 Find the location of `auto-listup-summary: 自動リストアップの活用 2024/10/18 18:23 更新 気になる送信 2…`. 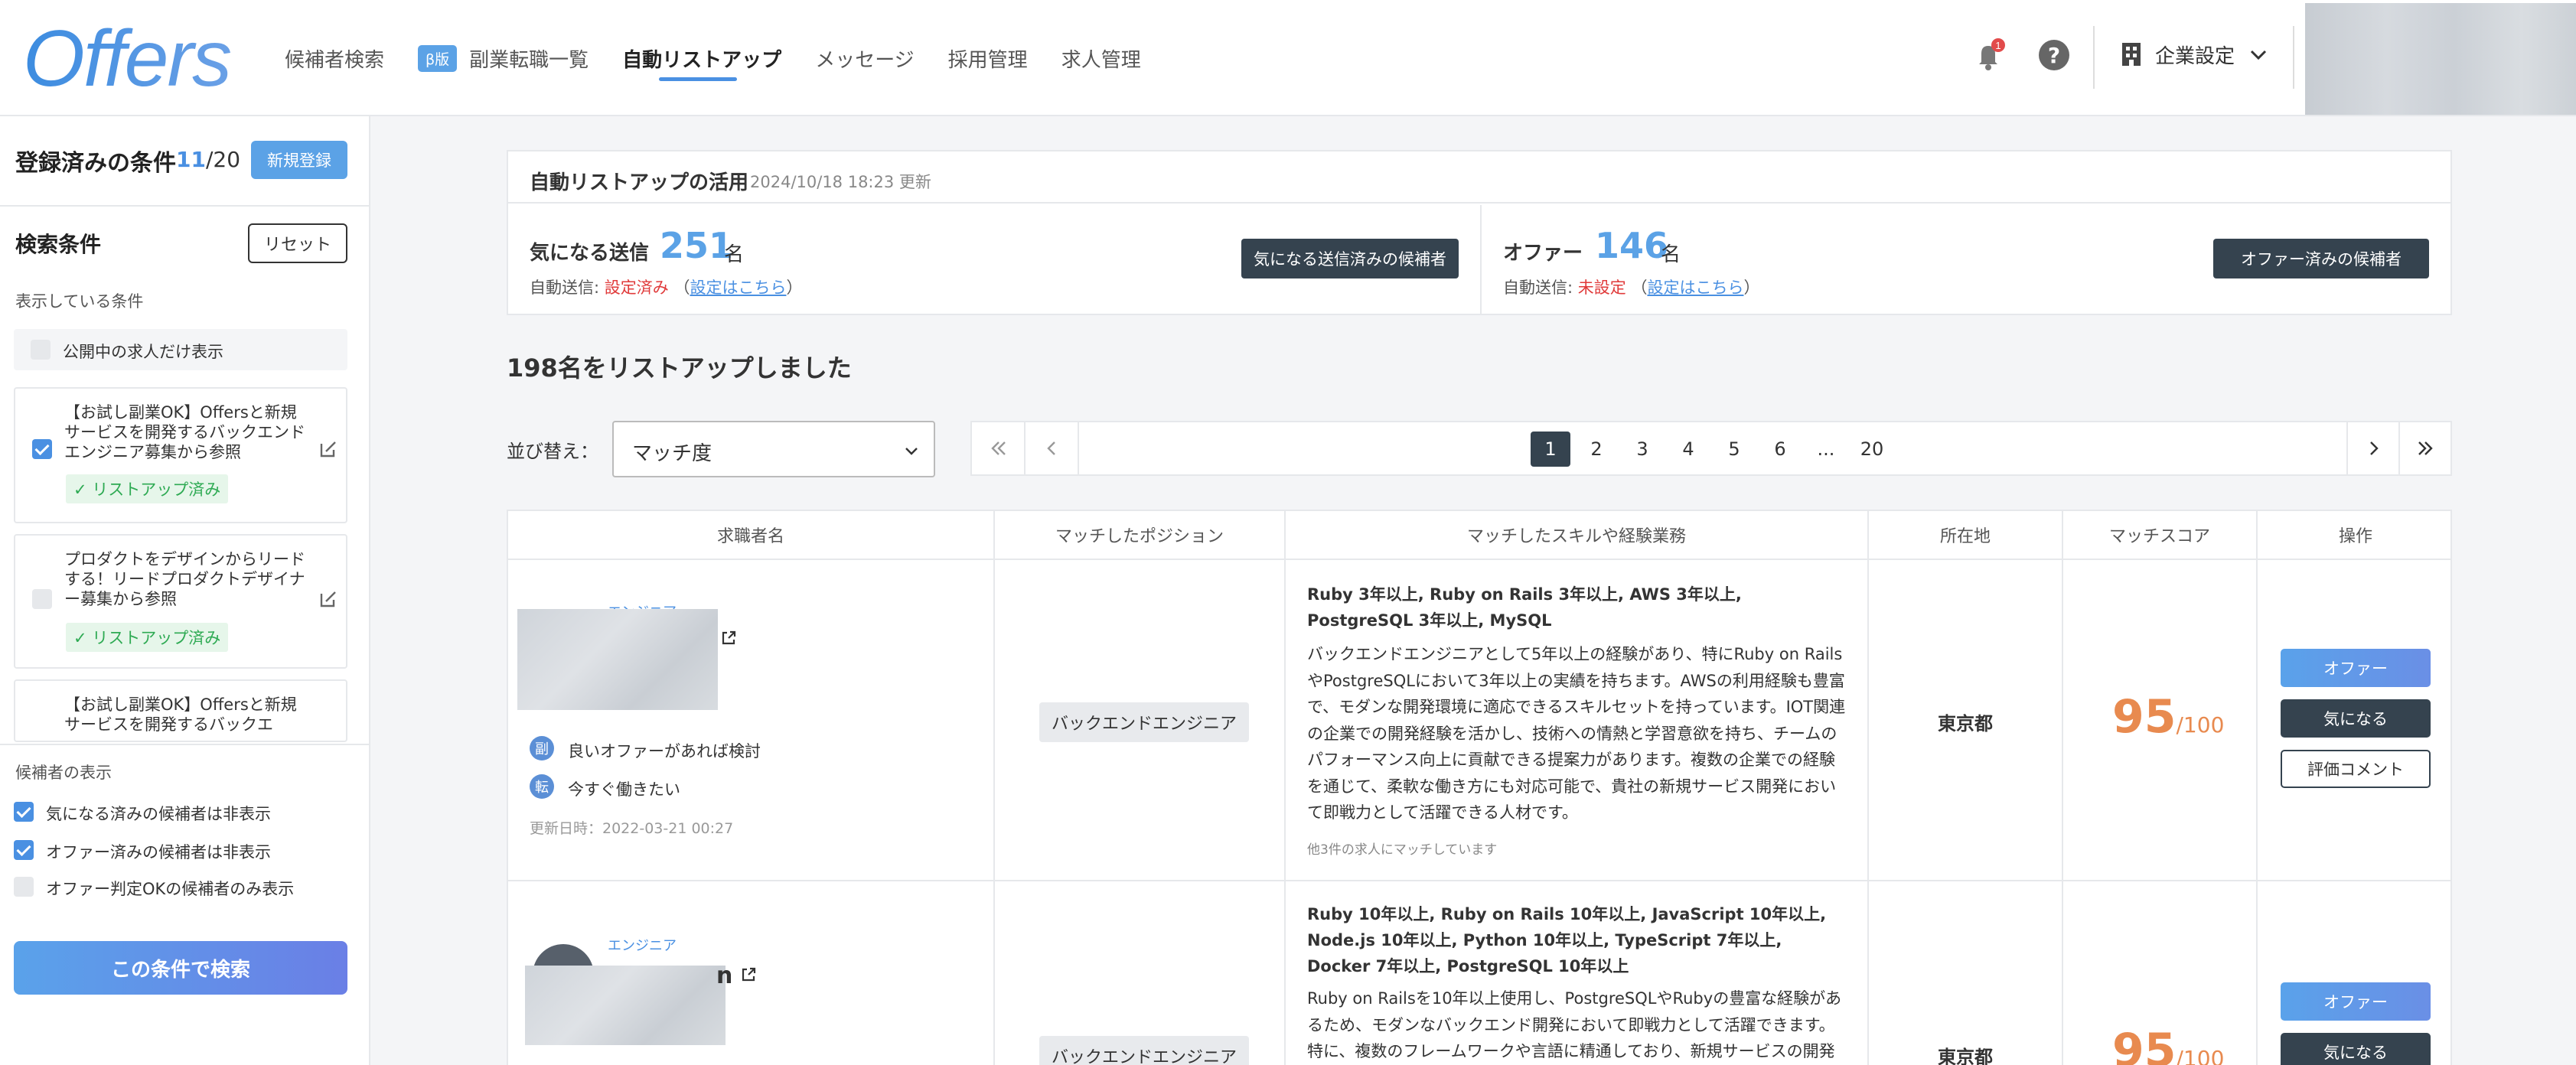

auto-listup-summary: 自動リストアップの活用 2024/10/18 18:23 更新 気になる送信 2… is located at coordinates (1479, 232).